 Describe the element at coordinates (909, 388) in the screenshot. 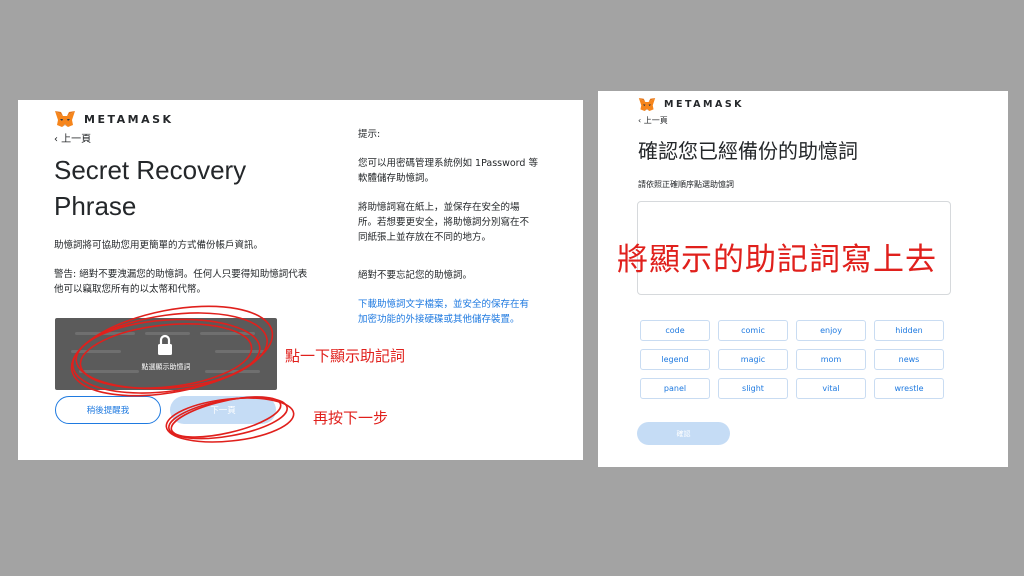

I see `word-chip: wrestle` at that location.